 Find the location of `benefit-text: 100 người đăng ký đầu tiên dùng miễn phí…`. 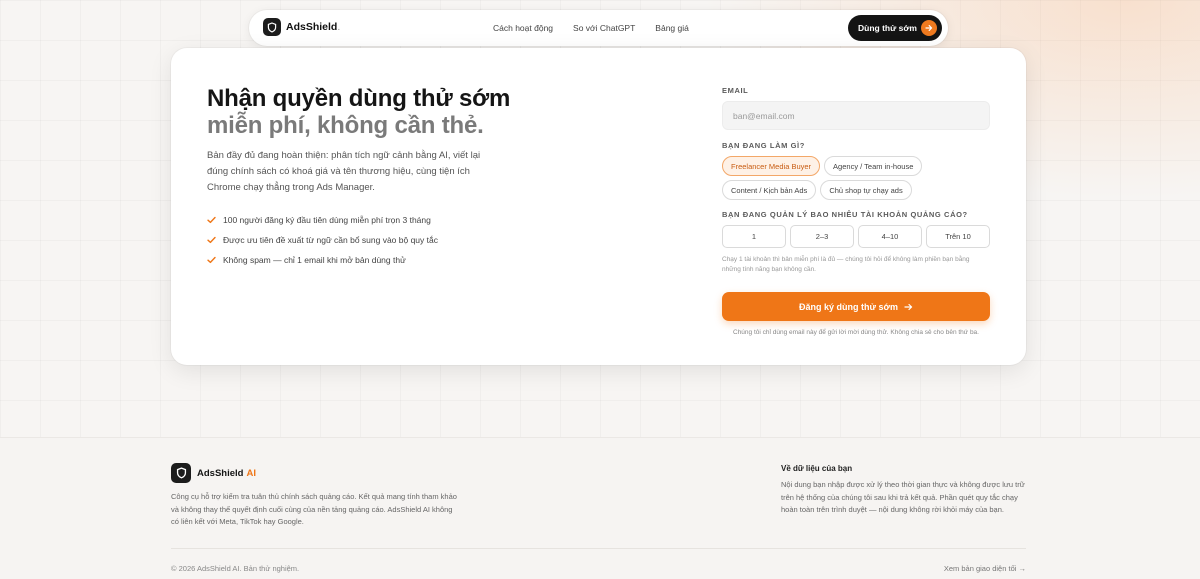

benefit-text: 100 người đăng ký đầu tiên dùng miễn phí… is located at coordinates (327, 220).